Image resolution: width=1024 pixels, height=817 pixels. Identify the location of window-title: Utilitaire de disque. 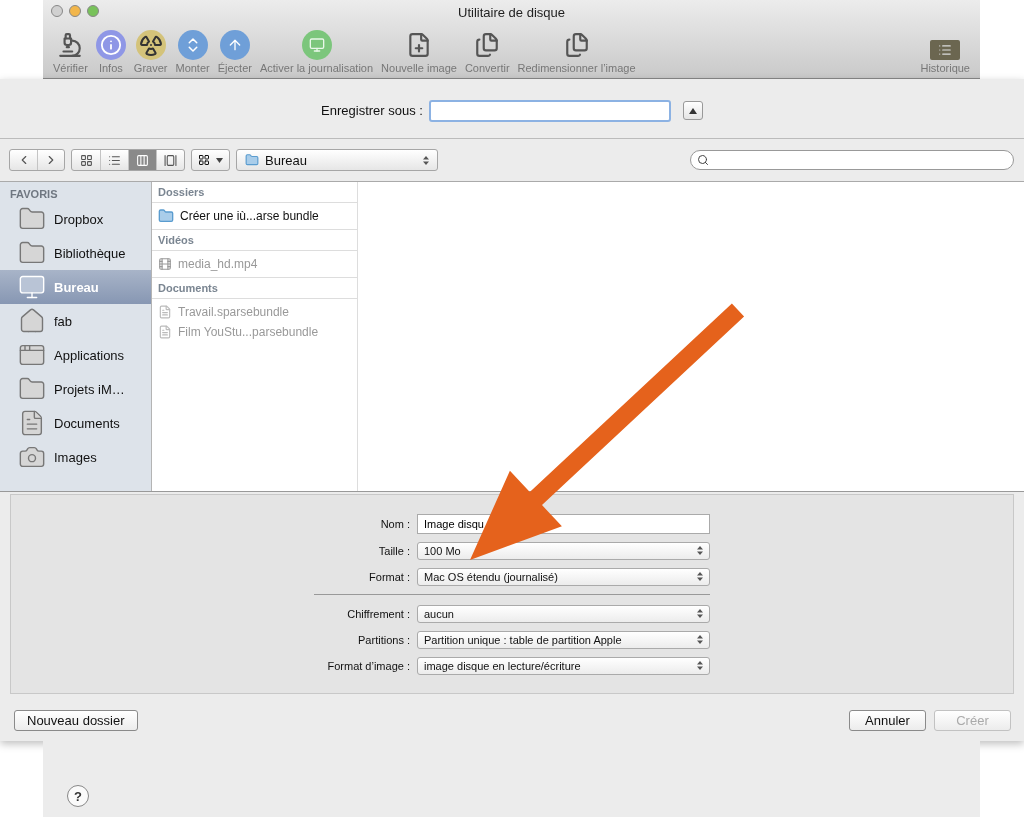
(511, 12).